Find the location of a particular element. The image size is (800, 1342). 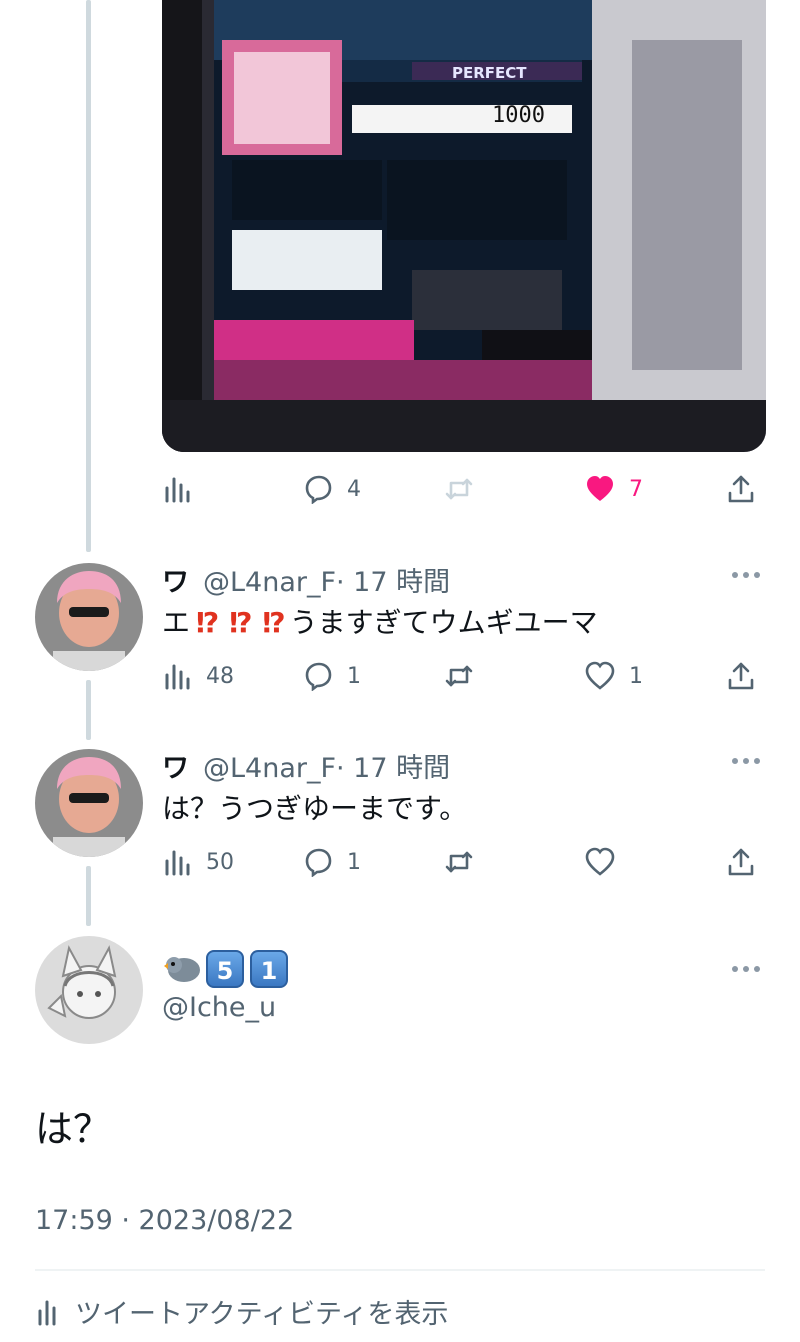

main-tweet-name: 51 is located at coordinates (228, 970).